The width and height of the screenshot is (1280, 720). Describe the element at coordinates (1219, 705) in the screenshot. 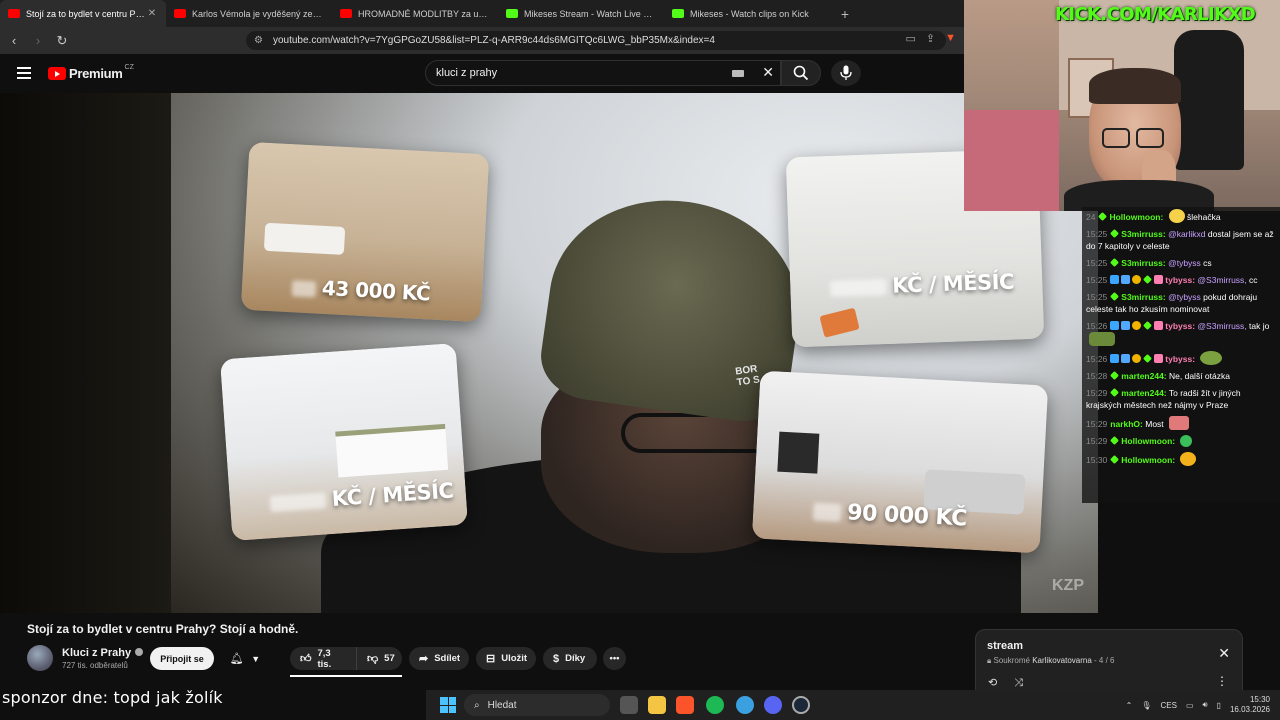

I see `battery-icon: ▯` at that location.